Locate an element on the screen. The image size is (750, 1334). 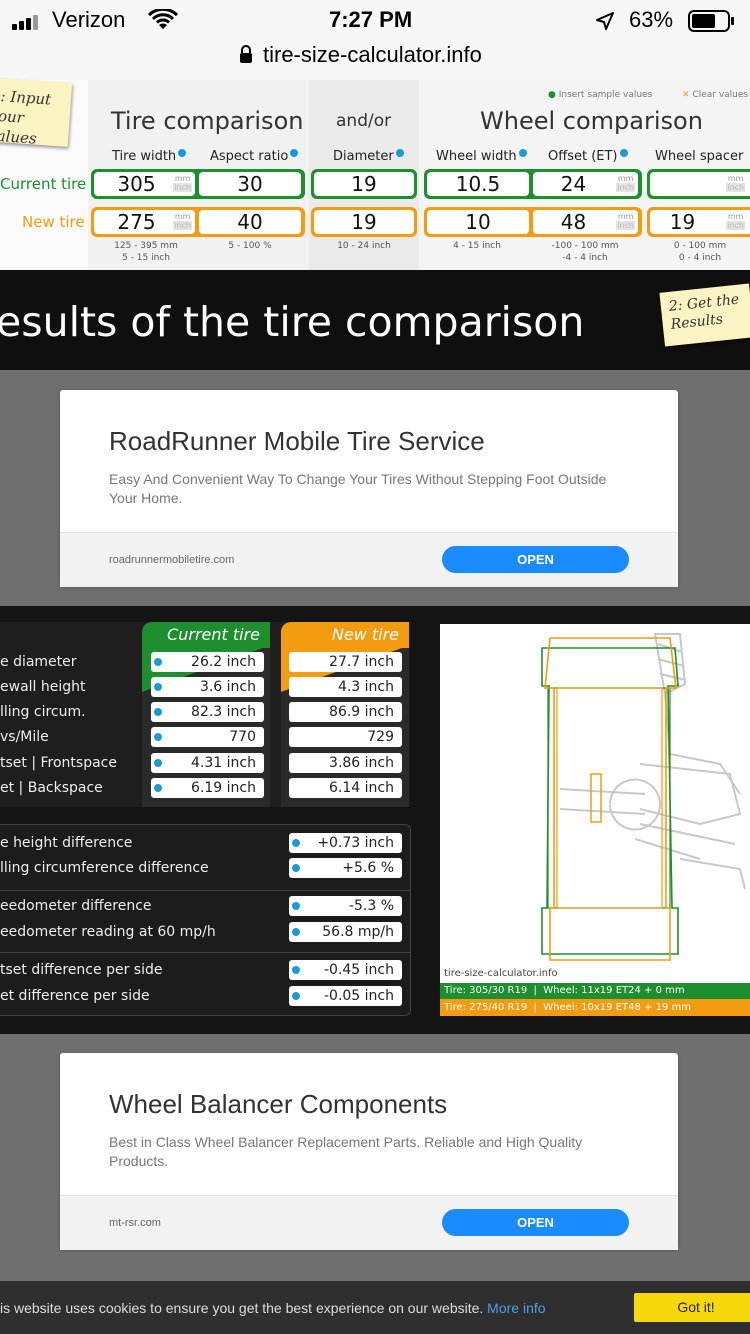
new-offset-input: 48 mm inch is located at coordinates (585, 222).